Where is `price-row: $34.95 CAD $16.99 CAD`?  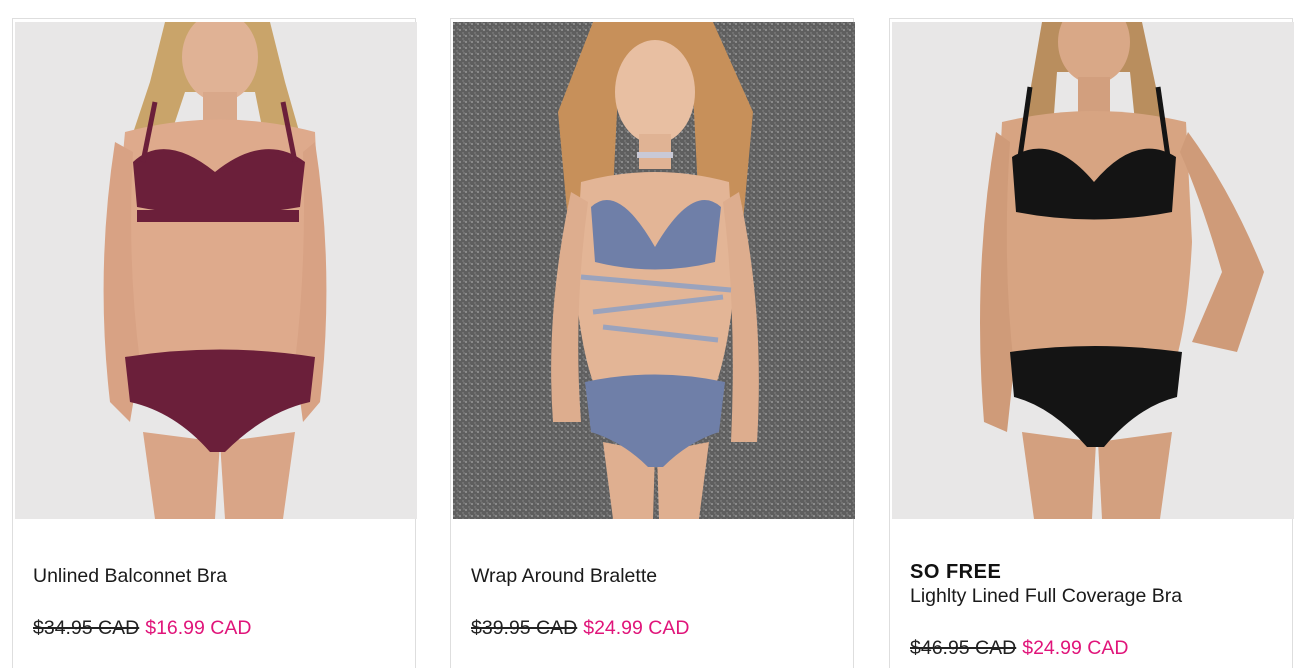 price-row: $34.95 CAD $16.99 CAD is located at coordinates (142, 628).